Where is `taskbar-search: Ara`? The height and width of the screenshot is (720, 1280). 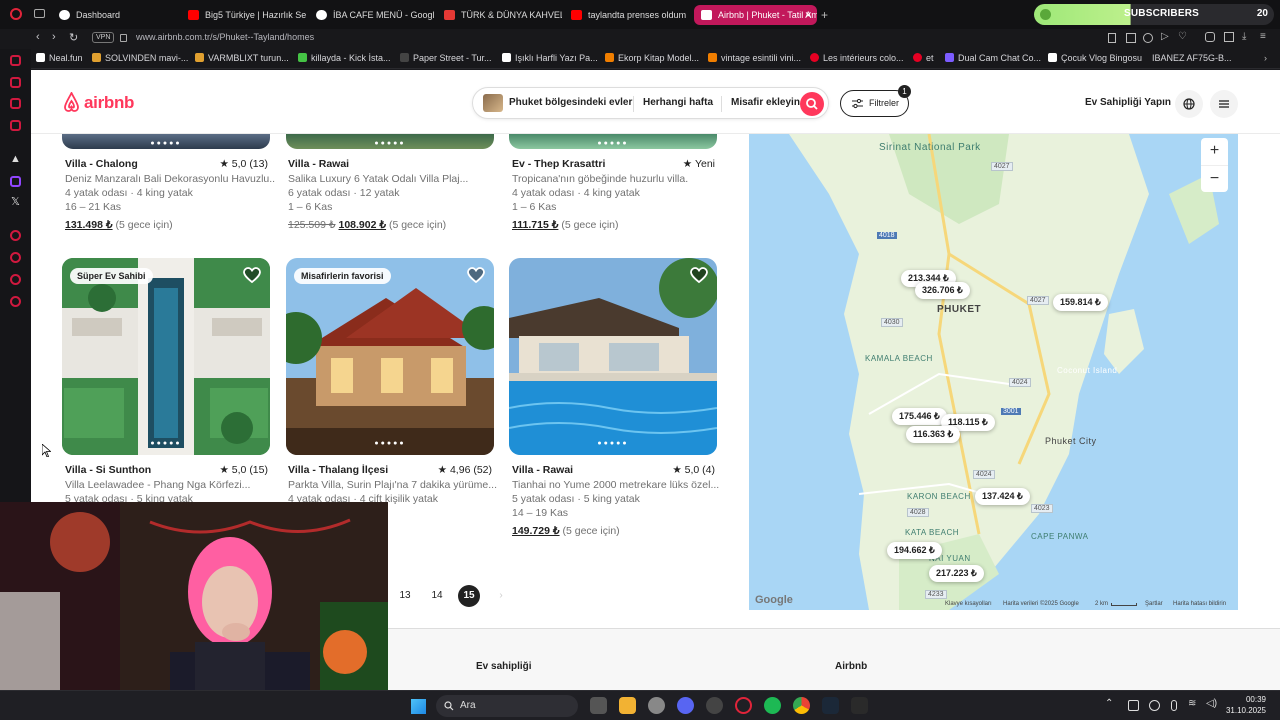 taskbar-search: Ara is located at coordinates (507, 706).